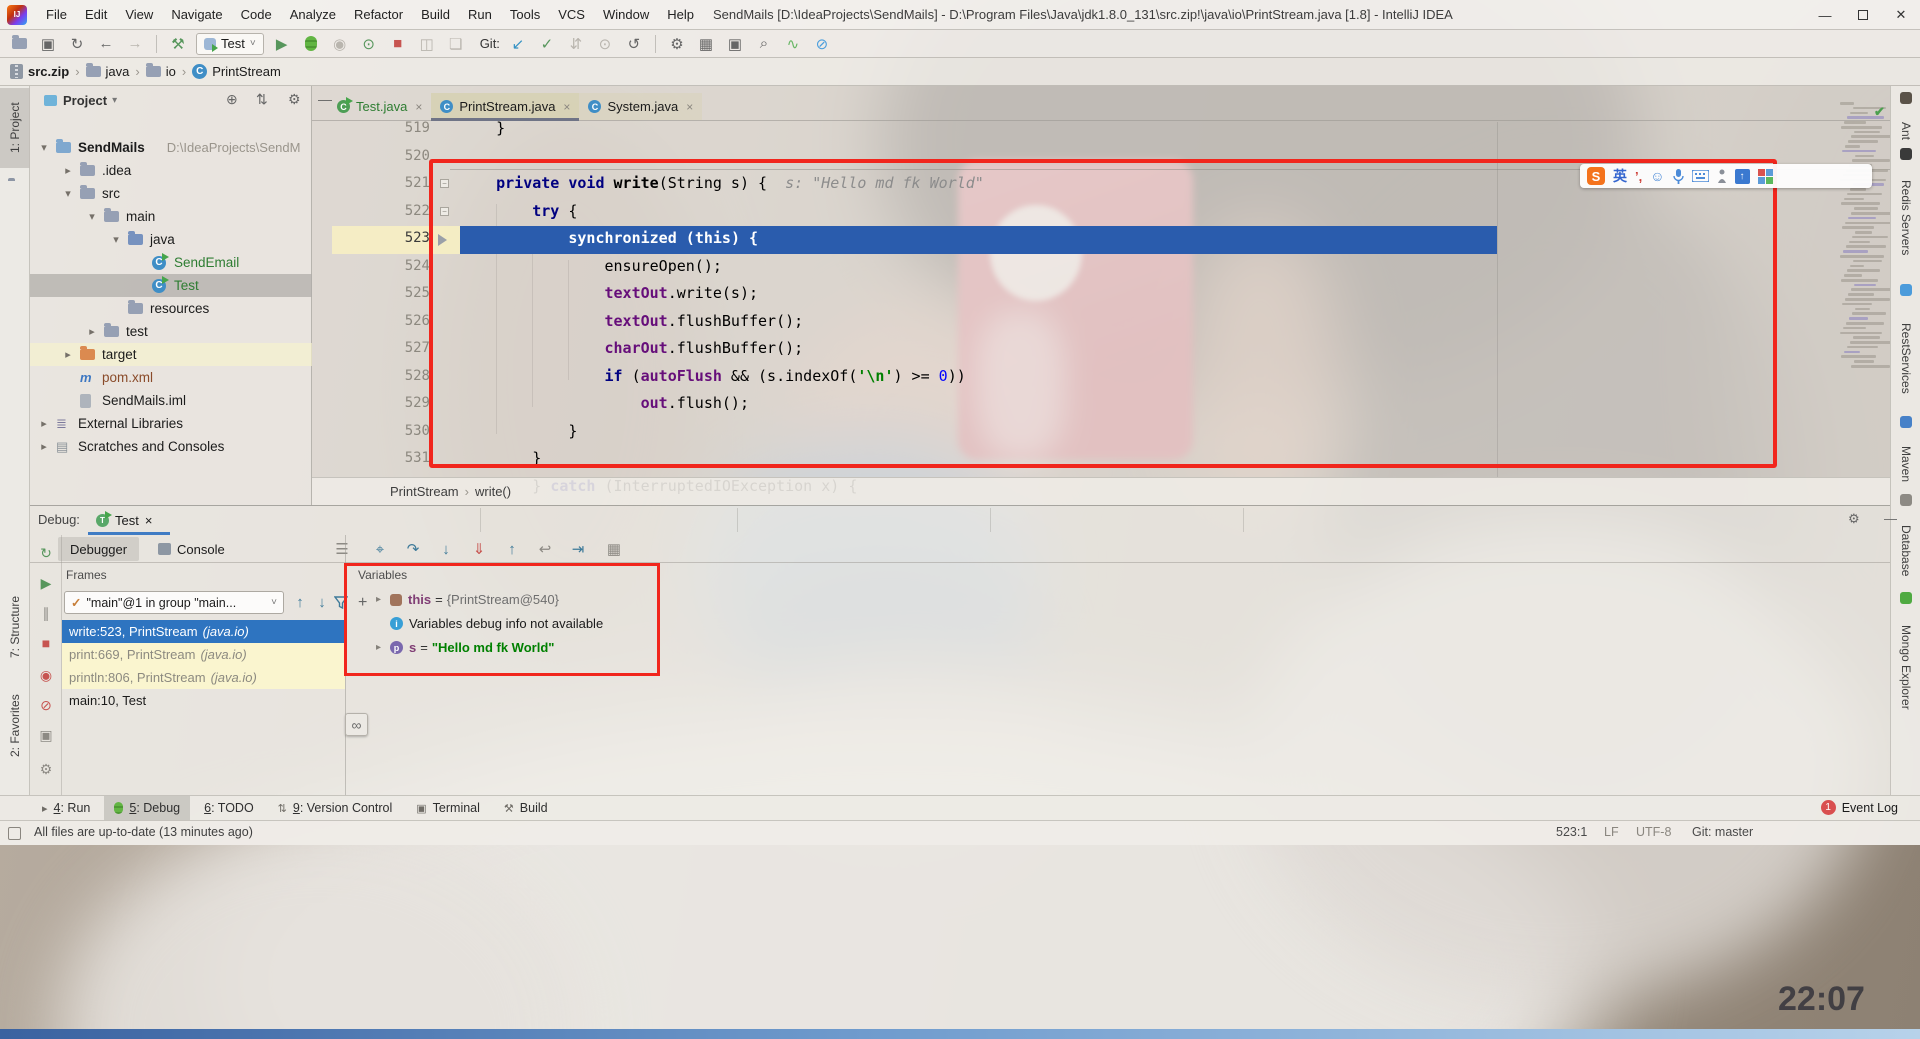 The image size is (1920, 1039). Describe the element at coordinates (446, 549) in the screenshot. I see `step-into-icon: ↓` at that location.